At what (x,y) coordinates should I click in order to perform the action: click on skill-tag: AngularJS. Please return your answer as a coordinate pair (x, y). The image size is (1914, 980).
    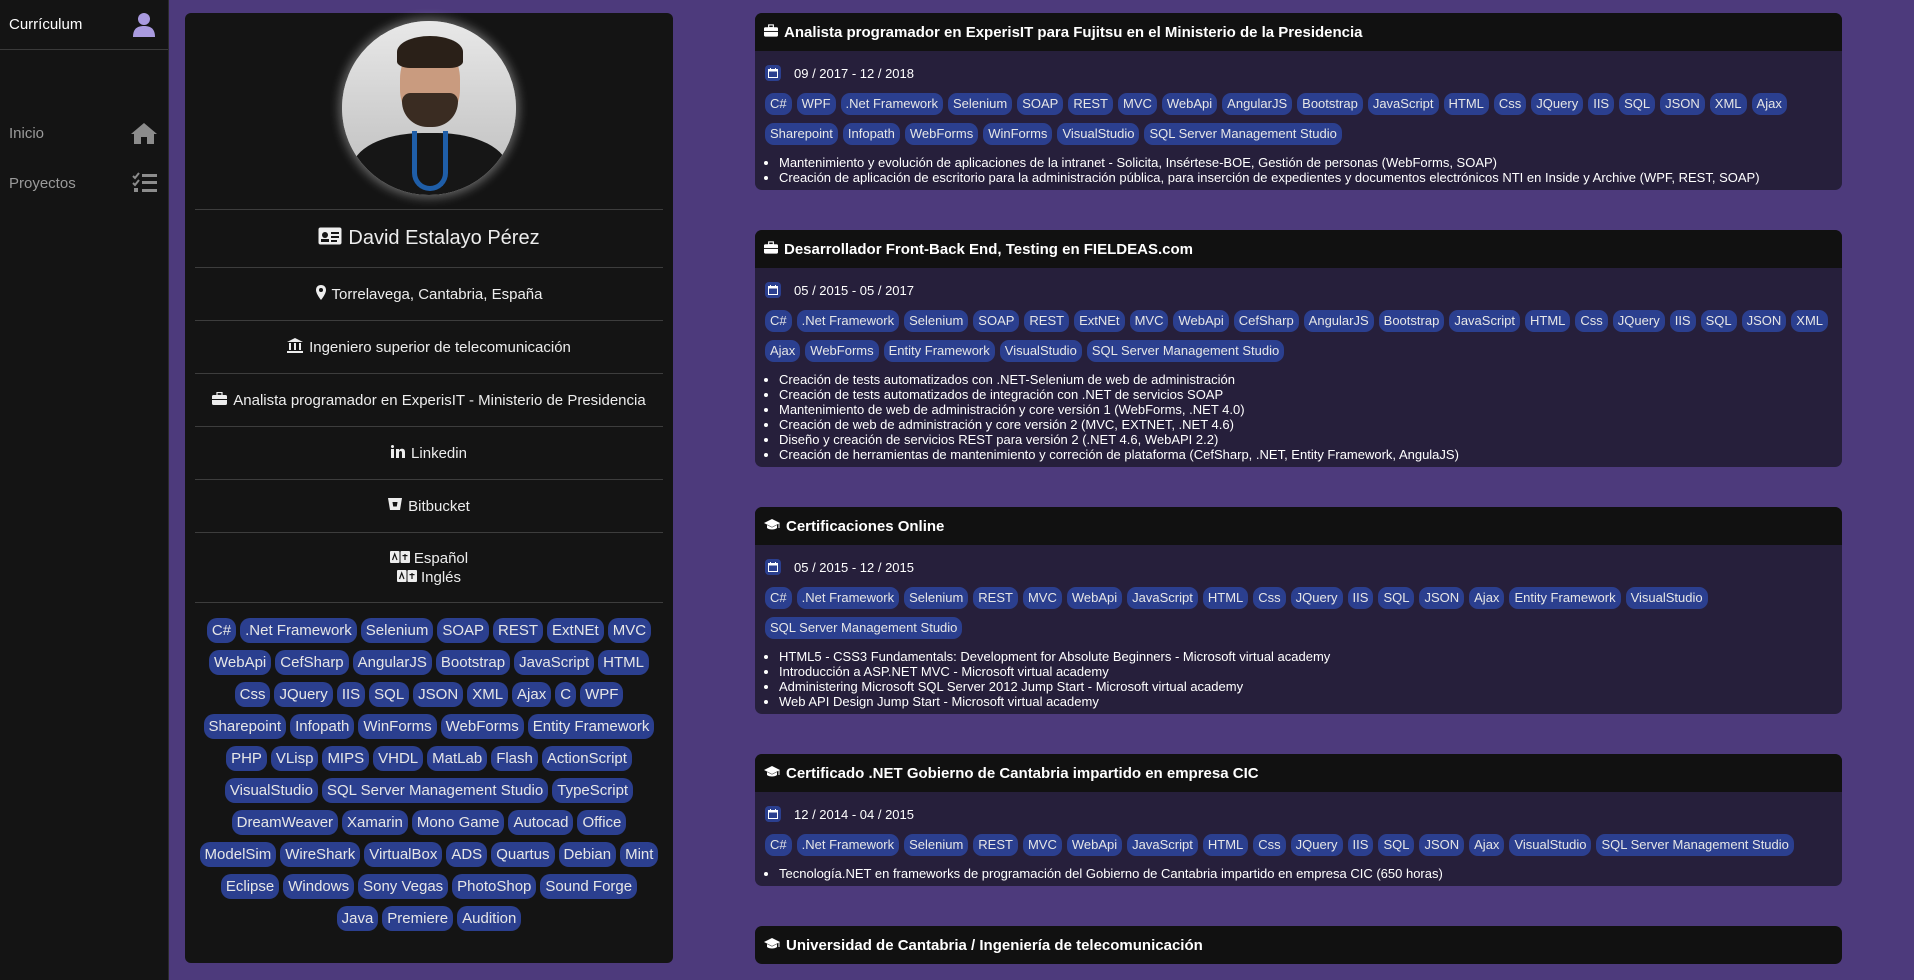
    Looking at the image, I should click on (1257, 104).